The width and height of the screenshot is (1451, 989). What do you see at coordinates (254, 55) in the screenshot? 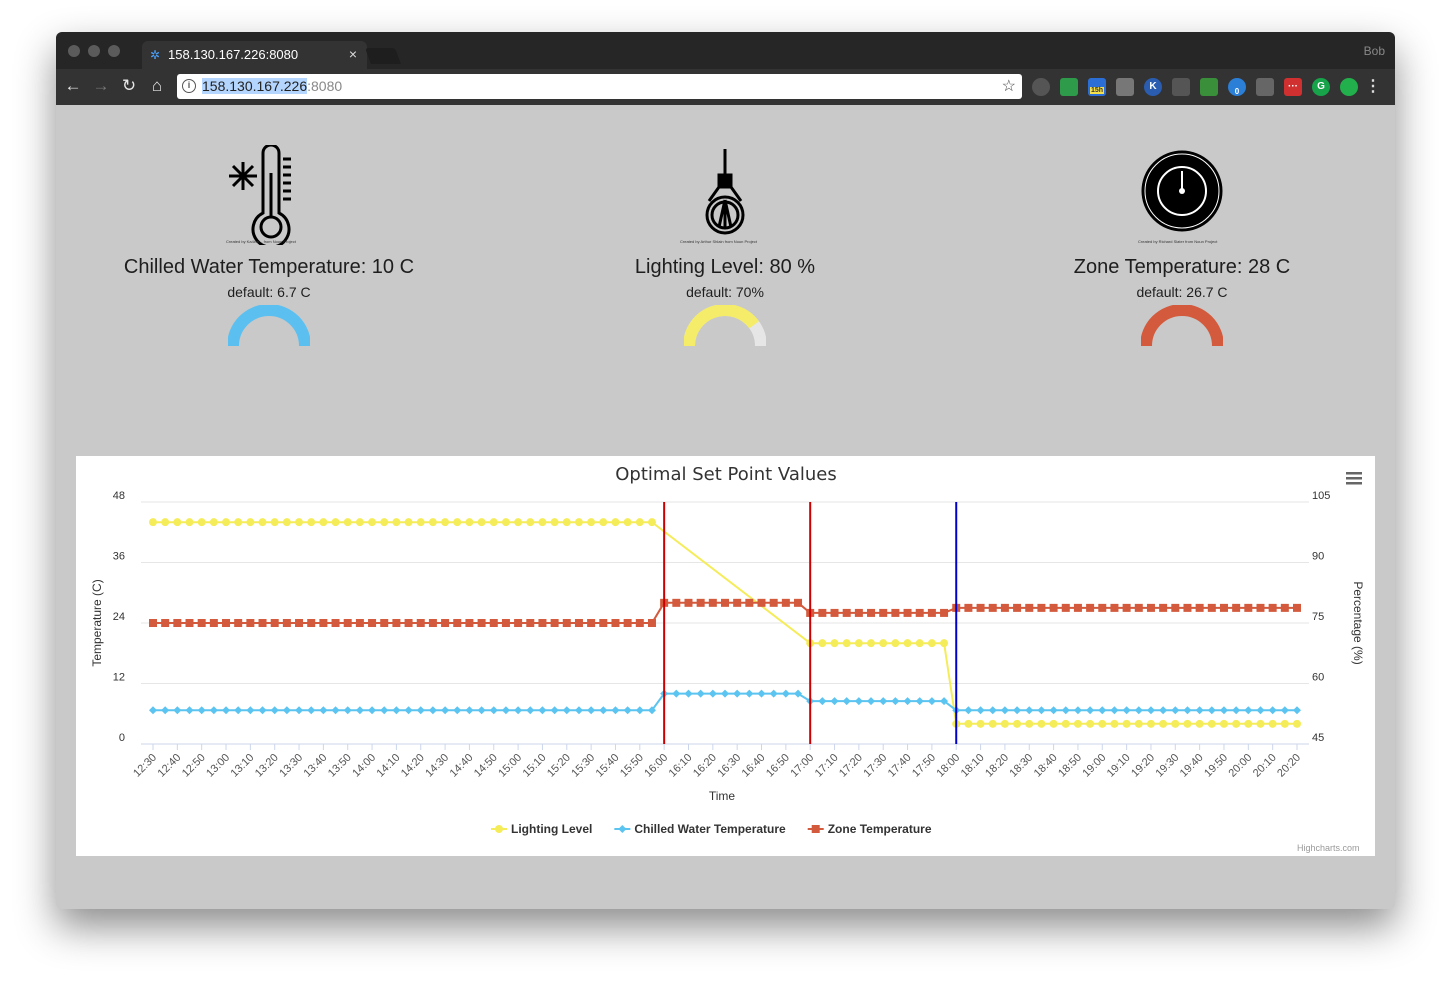
I see `browser-tab: ✲ 158.130.167.226:8080 ×` at bounding box center [254, 55].